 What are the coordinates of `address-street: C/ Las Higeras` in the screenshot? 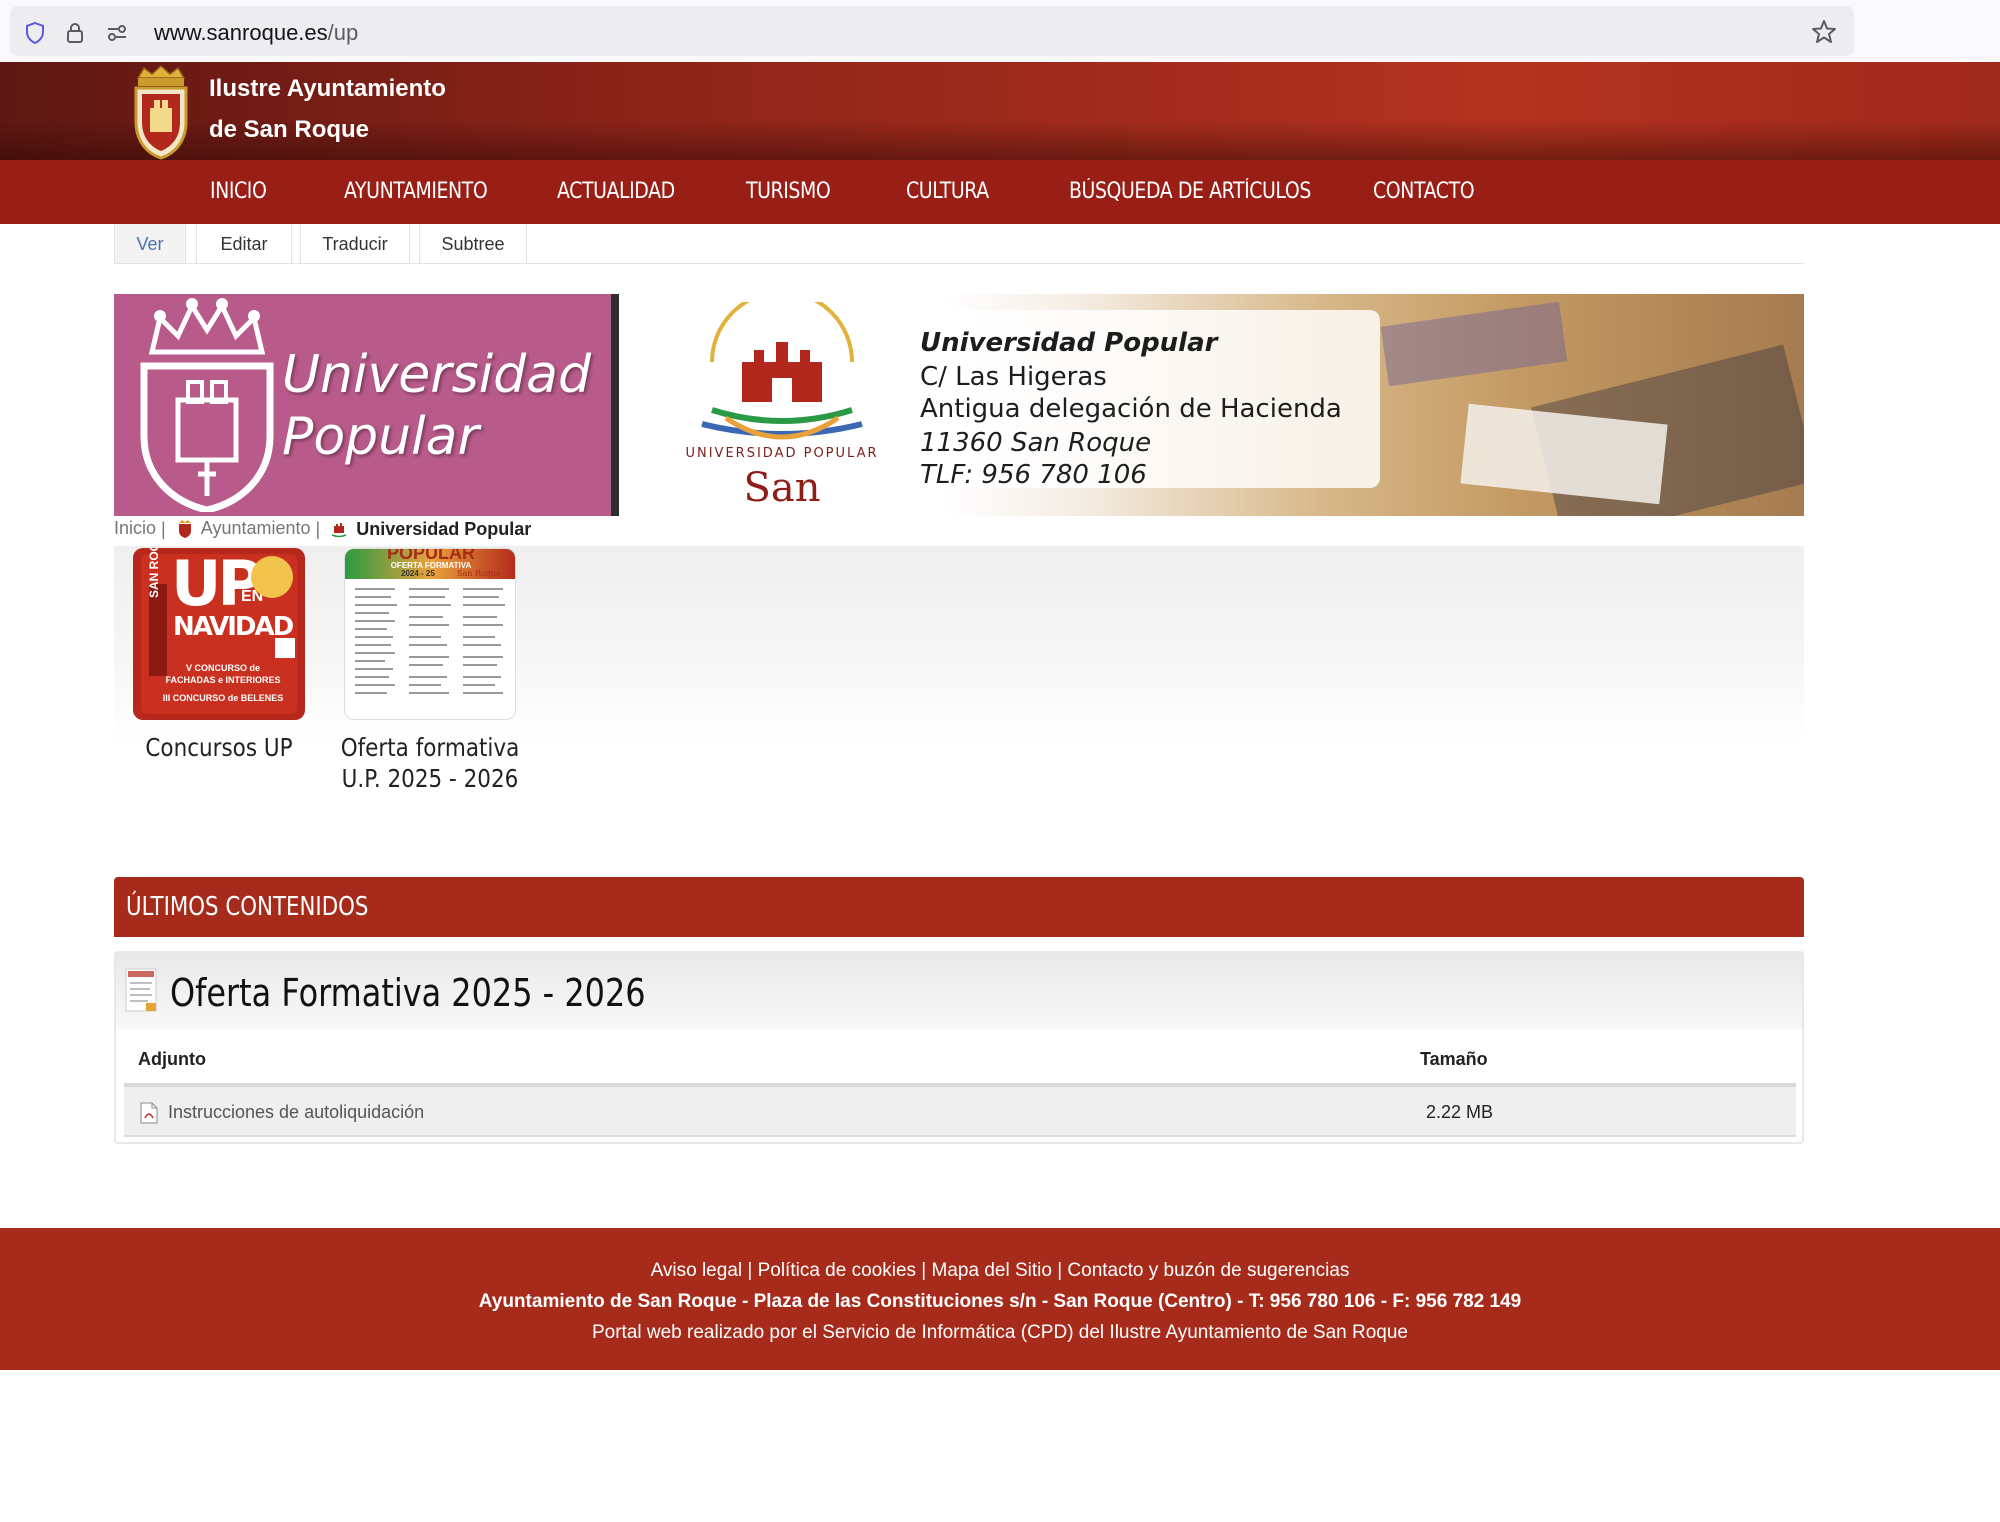 It's located at (1013, 377).